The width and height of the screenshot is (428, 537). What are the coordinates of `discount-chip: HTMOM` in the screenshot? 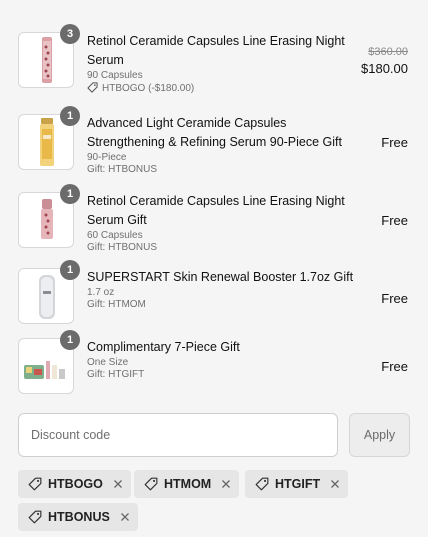 It's located at (187, 484).